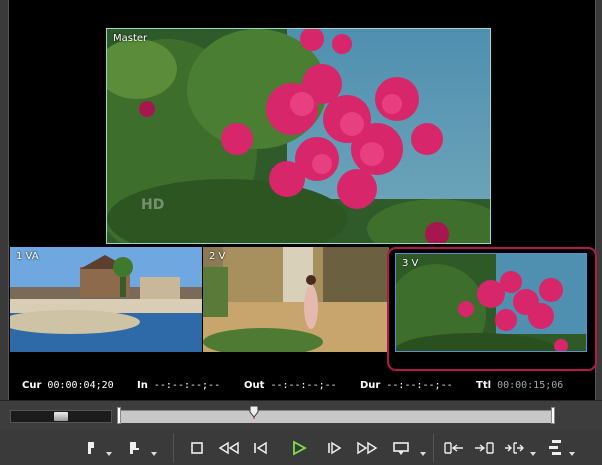 This screenshot has height=465, width=602. I want to click on out-timecode: Out --:--:--;--, so click(290, 385).